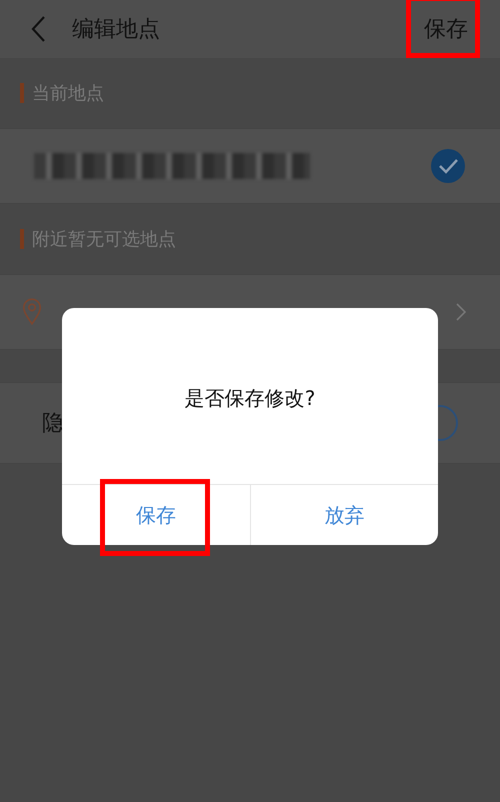 The image size is (500, 802). Describe the element at coordinates (156, 515) in the screenshot. I see `dialog-button: 保存` at that location.